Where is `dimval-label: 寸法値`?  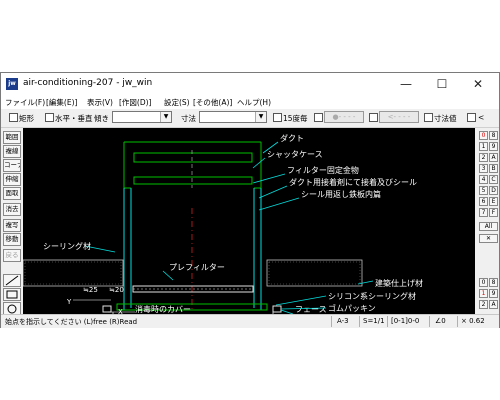 dimval-label: 寸法値 is located at coordinates (445, 118).